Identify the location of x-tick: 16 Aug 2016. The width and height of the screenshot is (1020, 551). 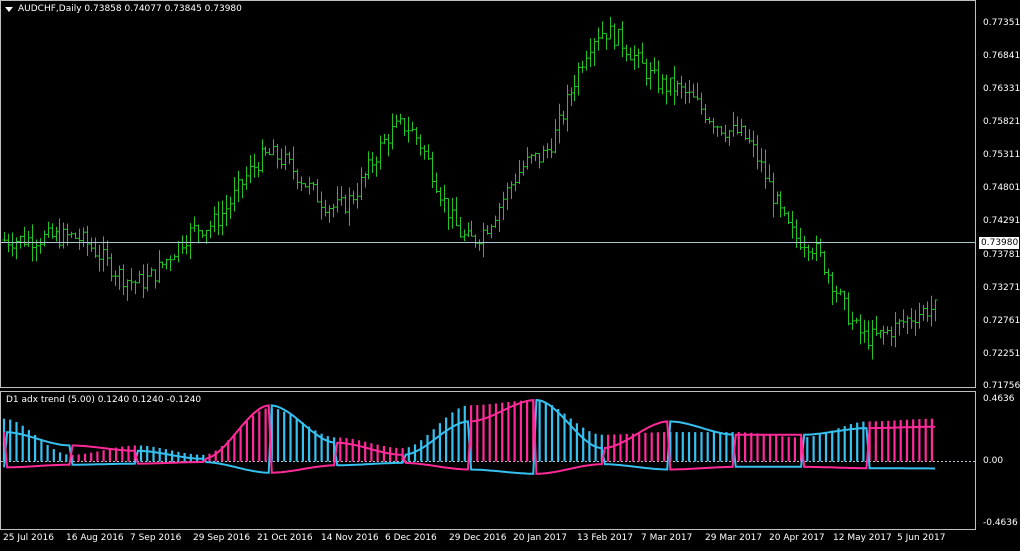
(95, 538).